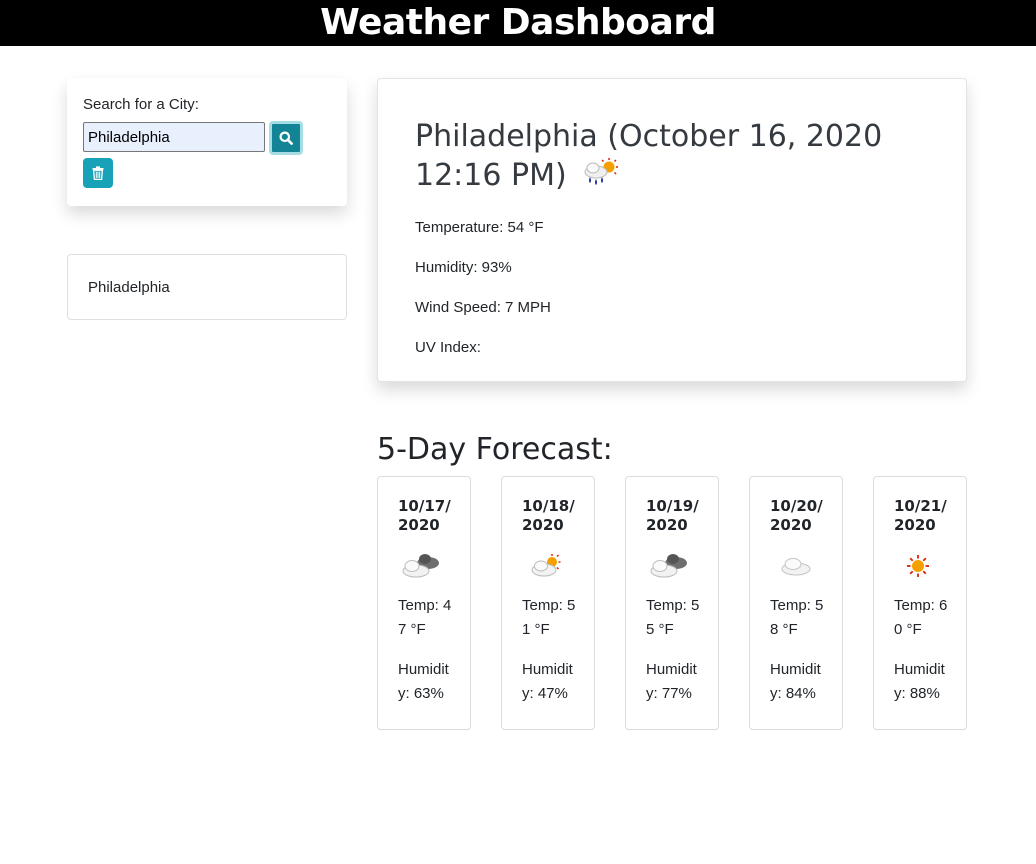 This screenshot has height=864, width=1036. Describe the element at coordinates (918, 566) in the screenshot. I see `sun-icon` at that location.